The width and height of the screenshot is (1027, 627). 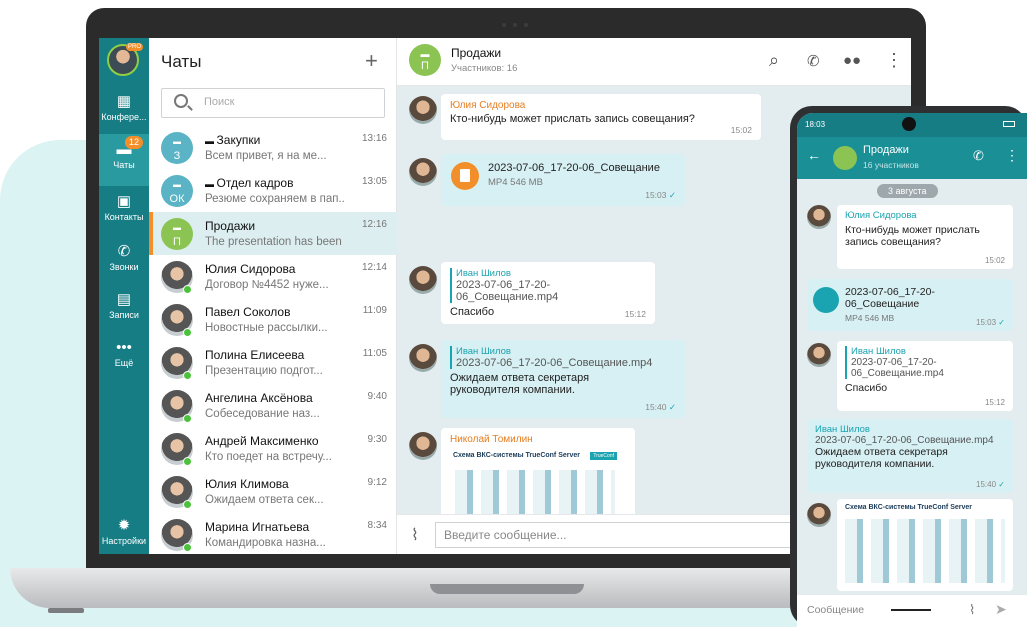 What do you see at coordinates (211, 184) in the screenshot?
I see `group-chat-icon: ▬` at bounding box center [211, 184].